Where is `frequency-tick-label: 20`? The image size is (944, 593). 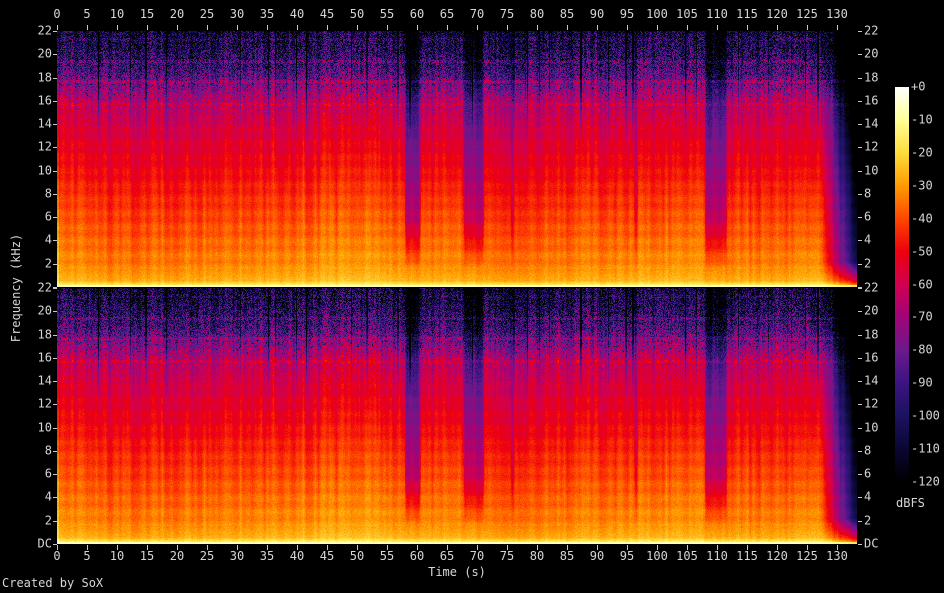
frequency-tick-label: 20 is located at coordinates (871, 310).